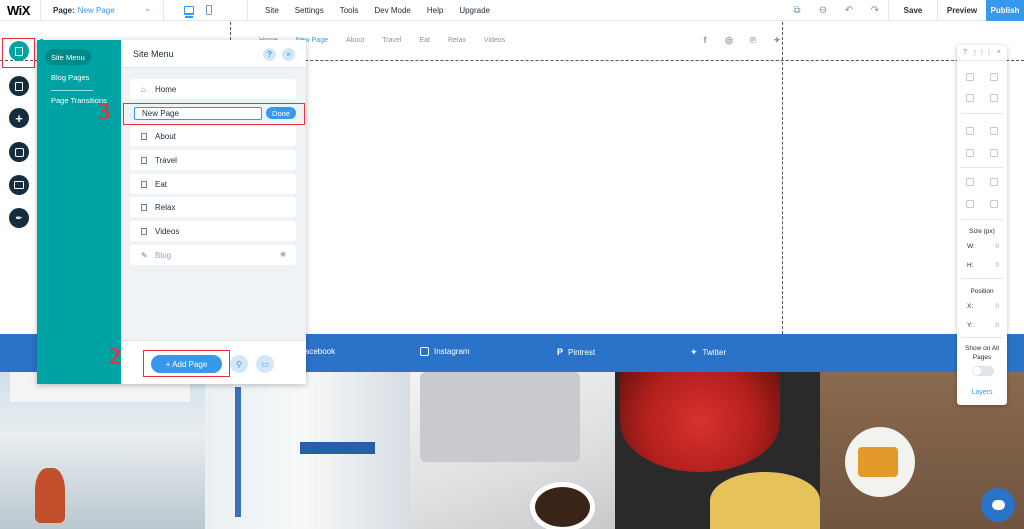 This screenshot has width=1024, height=529. Describe the element at coordinates (19, 218) in the screenshot. I see `blog-button: ✒` at that location.